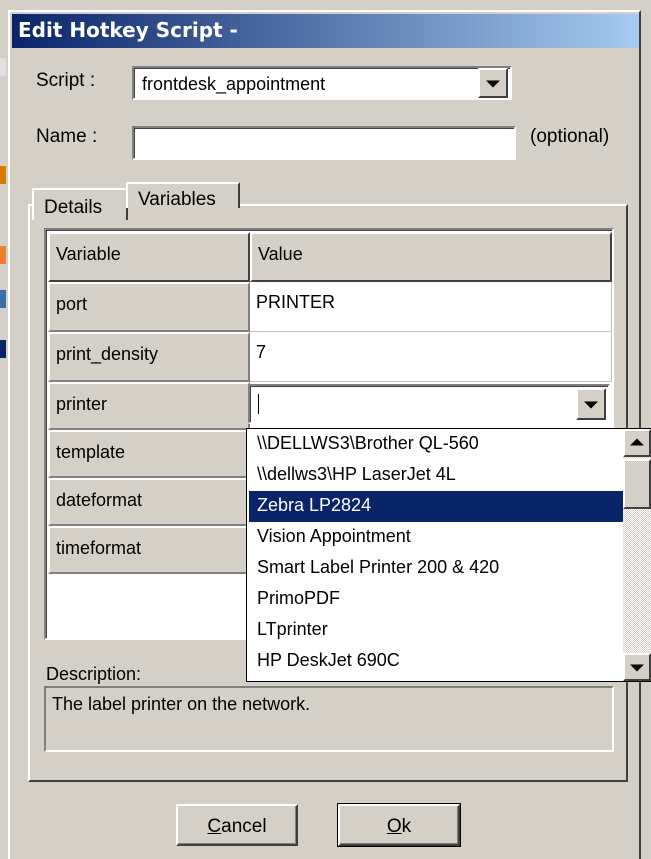 This screenshot has height=859, width=651. Describe the element at coordinates (234, 84) in the screenshot. I see `script-value: frontdesk_appointment` at that location.